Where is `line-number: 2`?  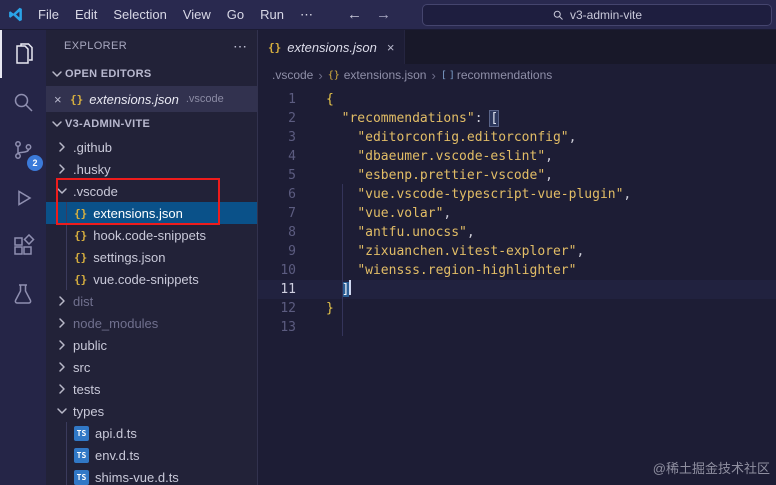
line-number: 2 is located at coordinates (292, 118).